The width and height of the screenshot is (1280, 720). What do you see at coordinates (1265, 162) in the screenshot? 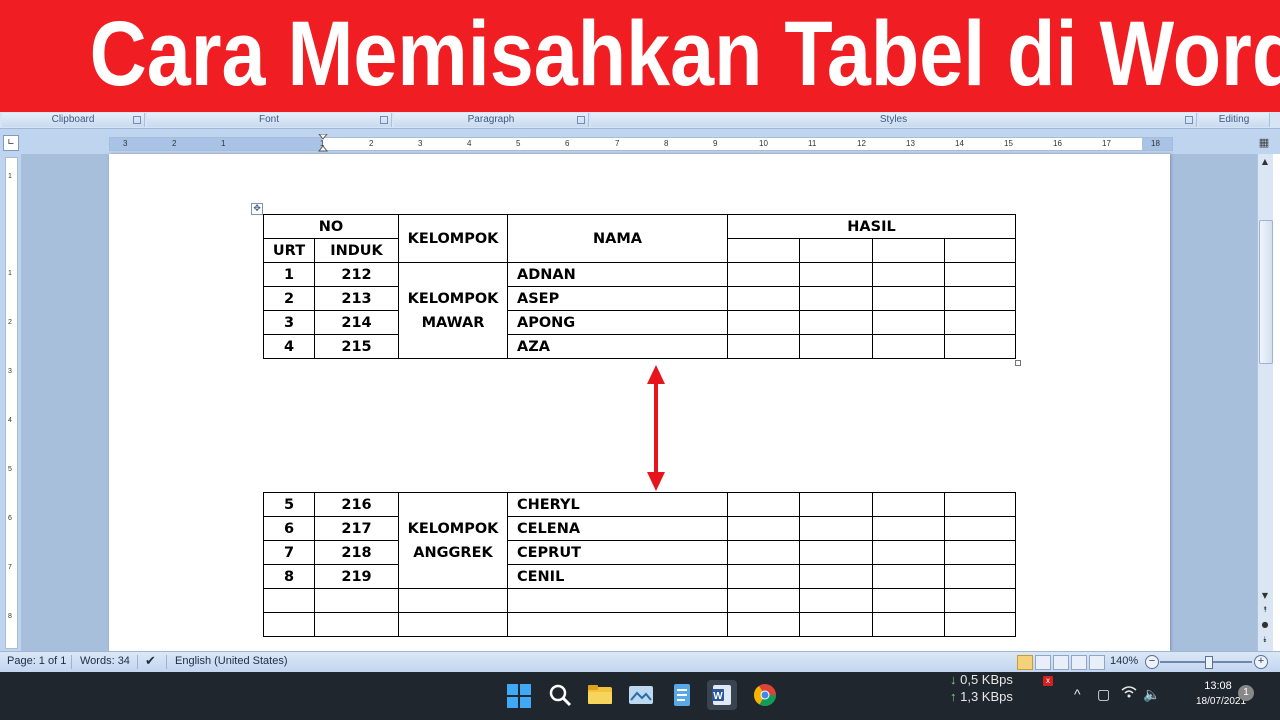
I see `scroll-up-icon: ▲` at bounding box center [1265, 162].